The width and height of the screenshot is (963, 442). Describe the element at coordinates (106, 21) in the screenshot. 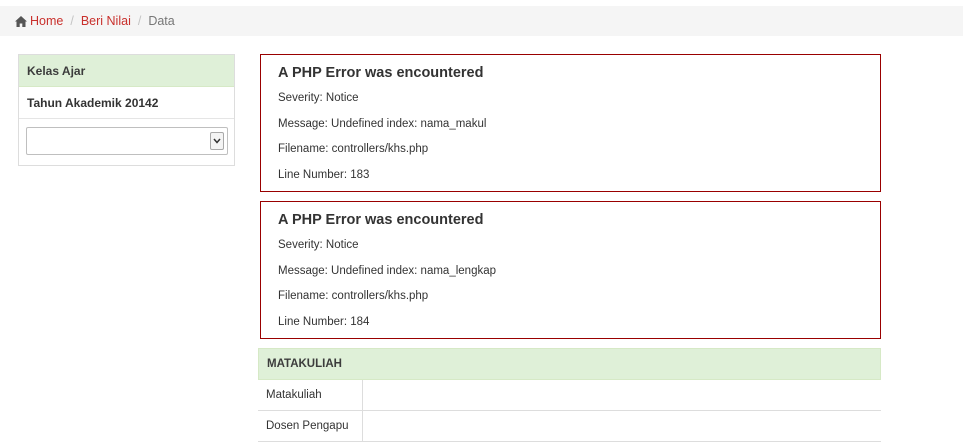

I see `breadcrumb-beri-nilai-link: Beri Nilai` at that location.